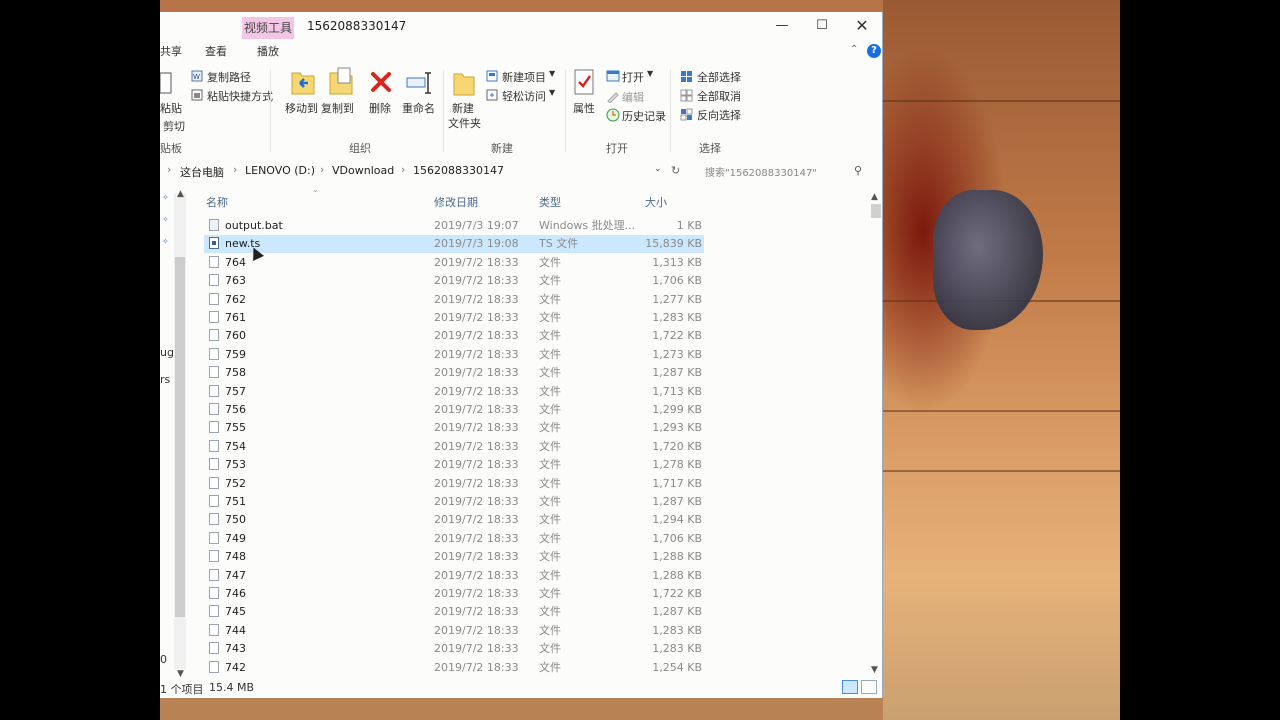 The width and height of the screenshot is (1280, 720). What do you see at coordinates (454, 392) in the screenshot?
I see `file-row: 757 2019/7/2 18:33 文件 1,713 KB` at bounding box center [454, 392].